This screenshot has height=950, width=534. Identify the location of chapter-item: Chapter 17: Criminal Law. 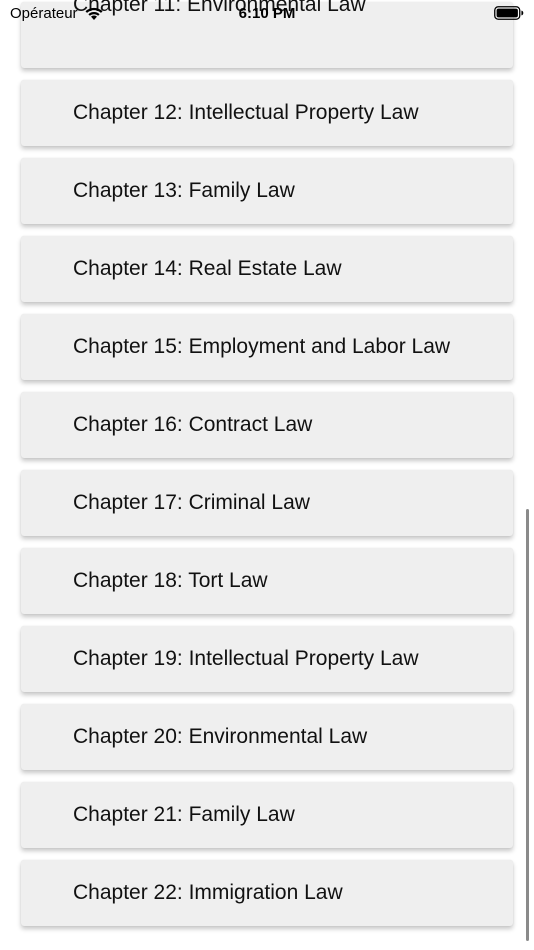
(267, 503).